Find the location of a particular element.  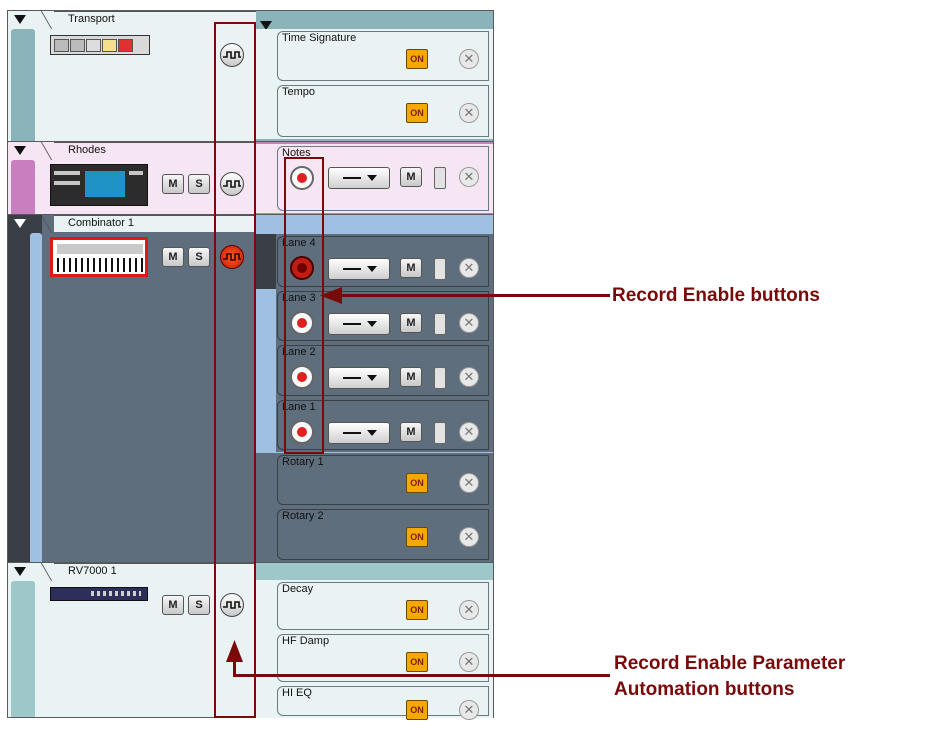

combinator-device-icon is located at coordinates (99, 257).